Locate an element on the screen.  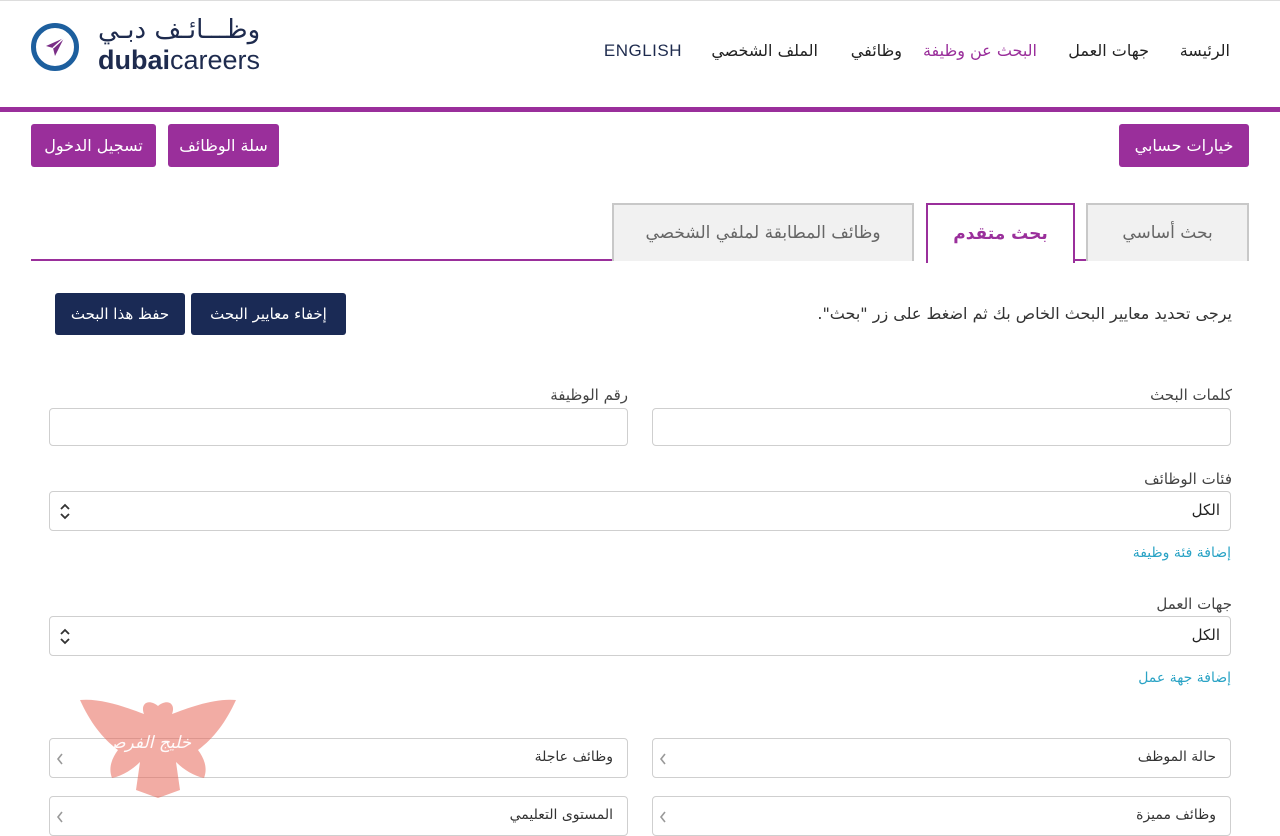
category-label: فئات الوظائف is located at coordinates (1188, 479).